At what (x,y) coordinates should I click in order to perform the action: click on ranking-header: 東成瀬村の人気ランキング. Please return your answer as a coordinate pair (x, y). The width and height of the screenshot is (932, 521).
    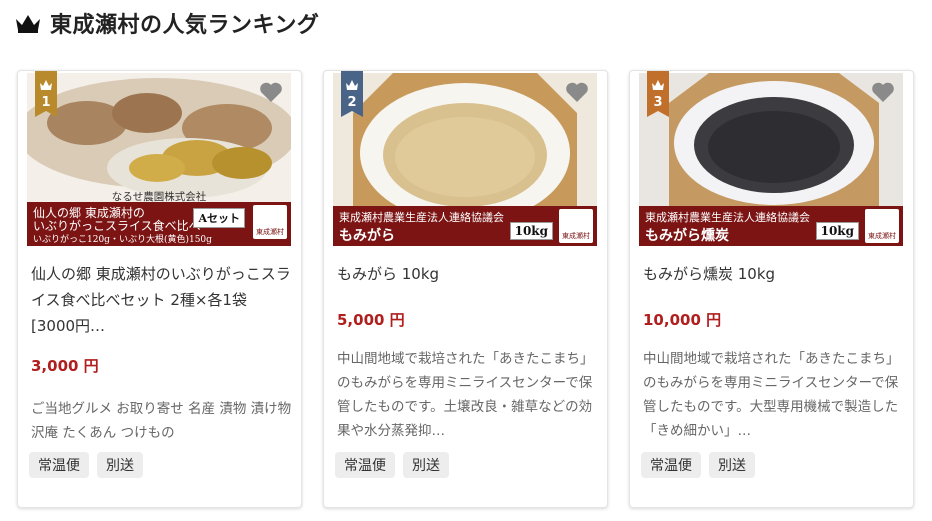
    Looking at the image, I should click on (166, 23).